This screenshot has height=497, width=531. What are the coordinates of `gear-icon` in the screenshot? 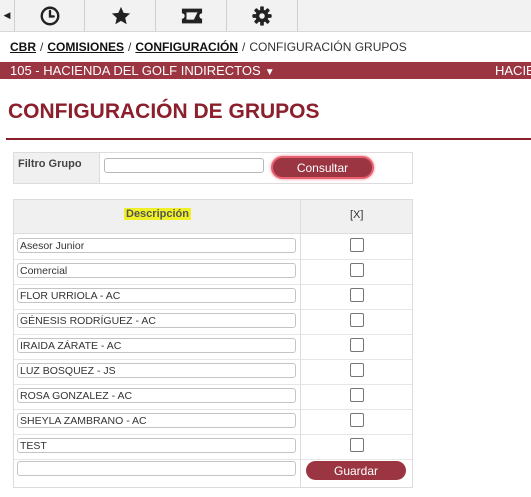 It's located at (262, 15).